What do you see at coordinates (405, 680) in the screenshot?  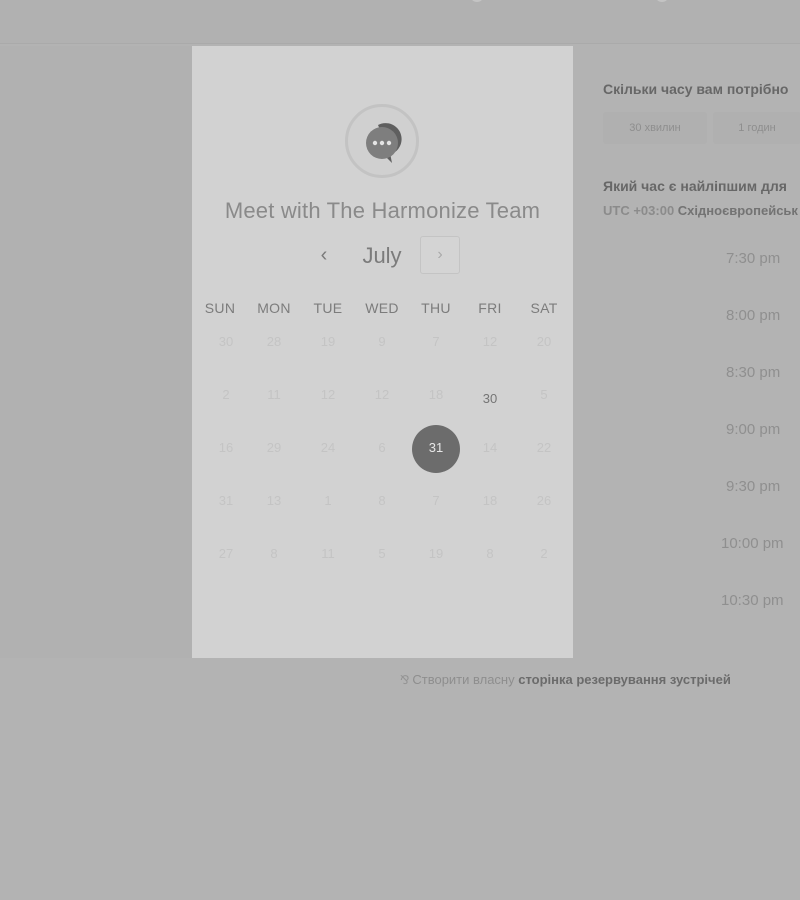 I see `brand-icon: ⅋` at bounding box center [405, 680].